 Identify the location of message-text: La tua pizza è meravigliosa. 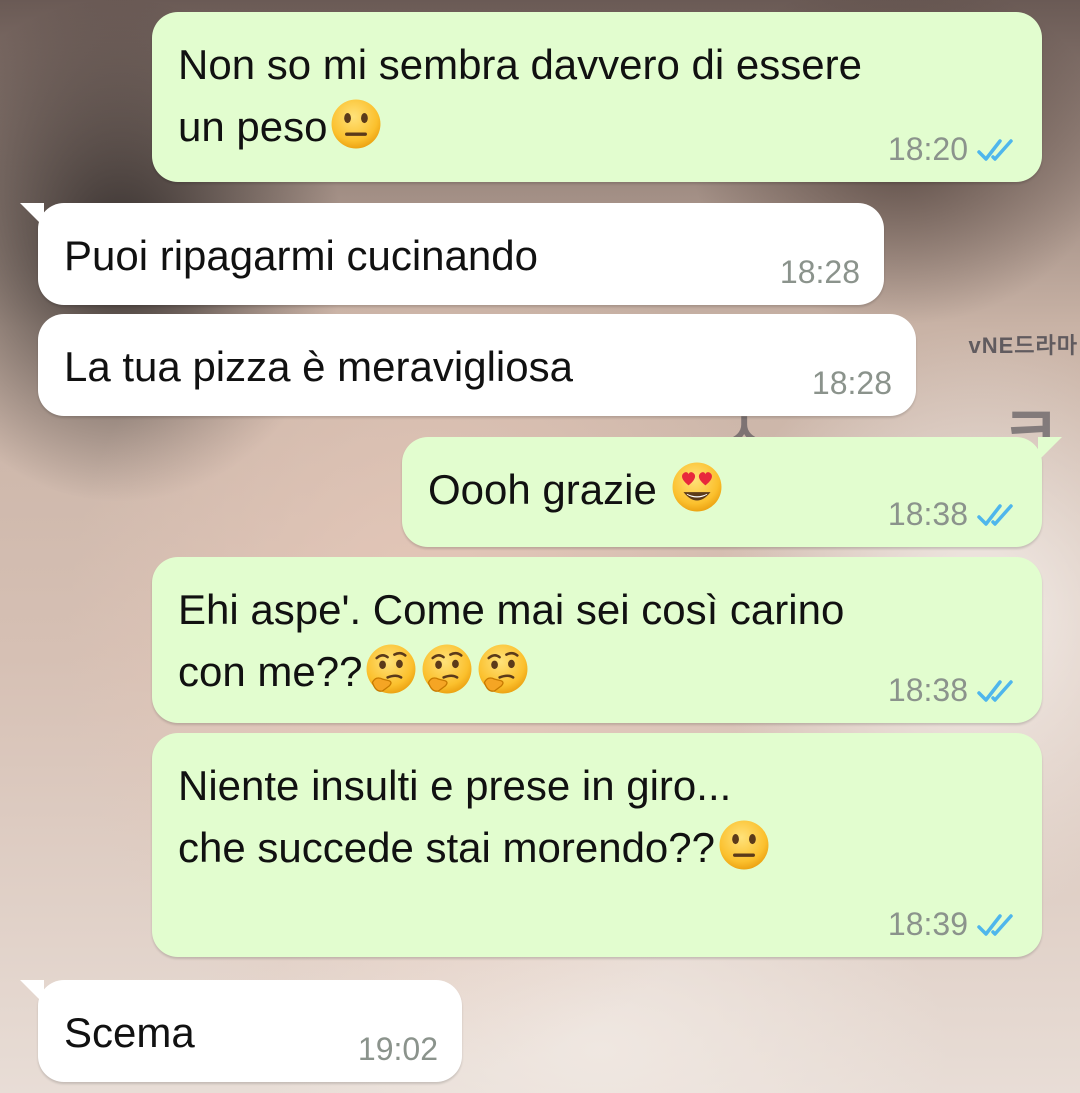
(318, 366).